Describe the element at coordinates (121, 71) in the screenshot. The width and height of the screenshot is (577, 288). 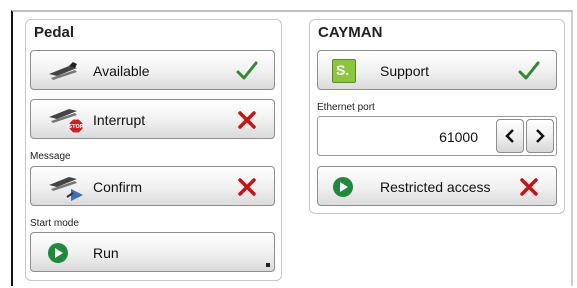
I see `available-label: Available` at that location.